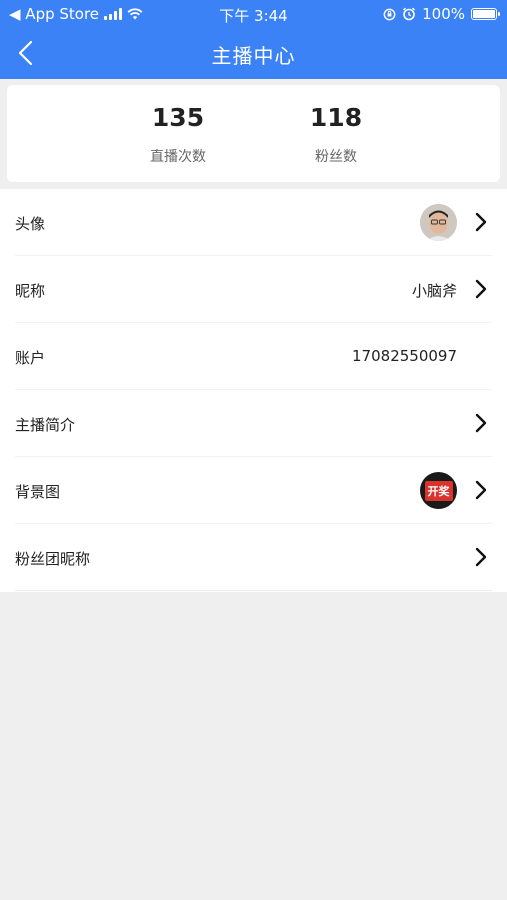 Image resolution: width=507 pixels, height=900 pixels. Describe the element at coordinates (253, 423) in the screenshot. I see `row-intro: 主播简介` at that location.